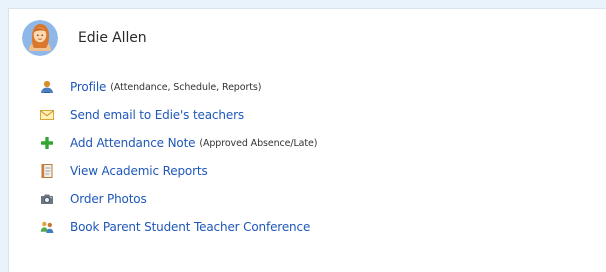 The width and height of the screenshot is (606, 272). Describe the element at coordinates (133, 143) in the screenshot. I see `add-attendance-note-link: Add Attendance Note` at that location.